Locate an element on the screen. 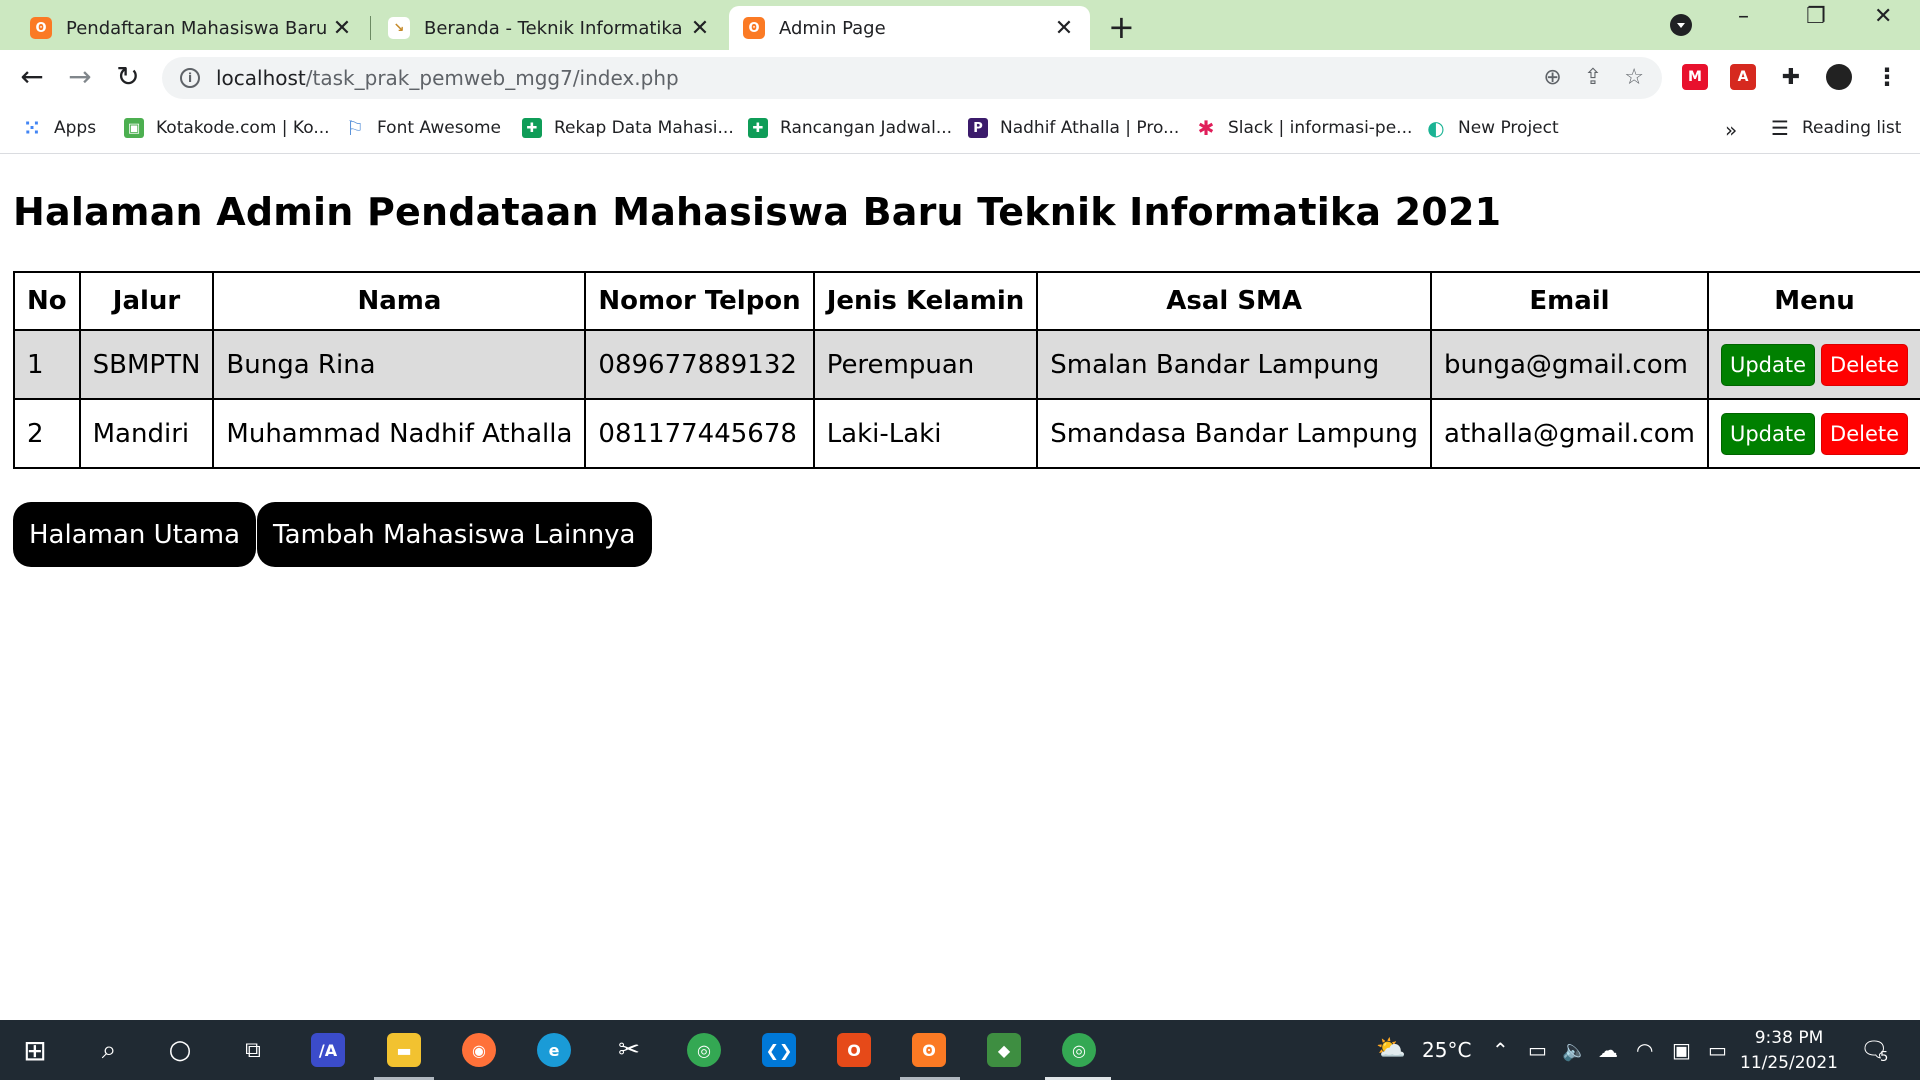  cell-telpon: 081177445678 is located at coordinates (699, 433).